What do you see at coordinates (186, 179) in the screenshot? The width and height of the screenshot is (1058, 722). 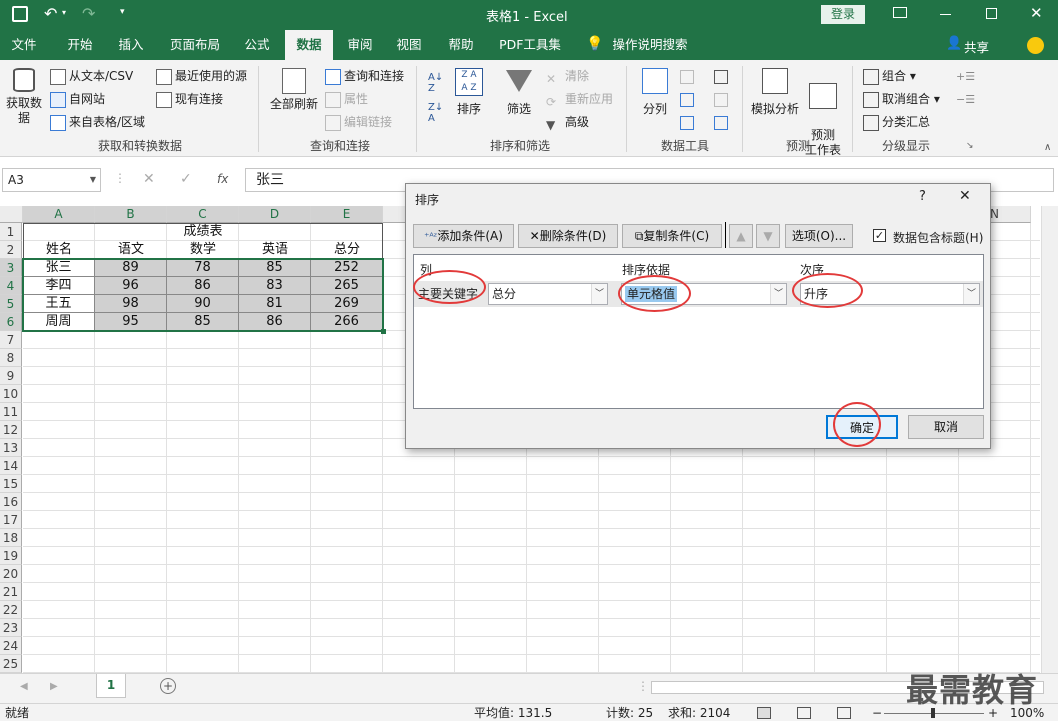 I see `enter-formula-icon: ✓` at bounding box center [186, 179].